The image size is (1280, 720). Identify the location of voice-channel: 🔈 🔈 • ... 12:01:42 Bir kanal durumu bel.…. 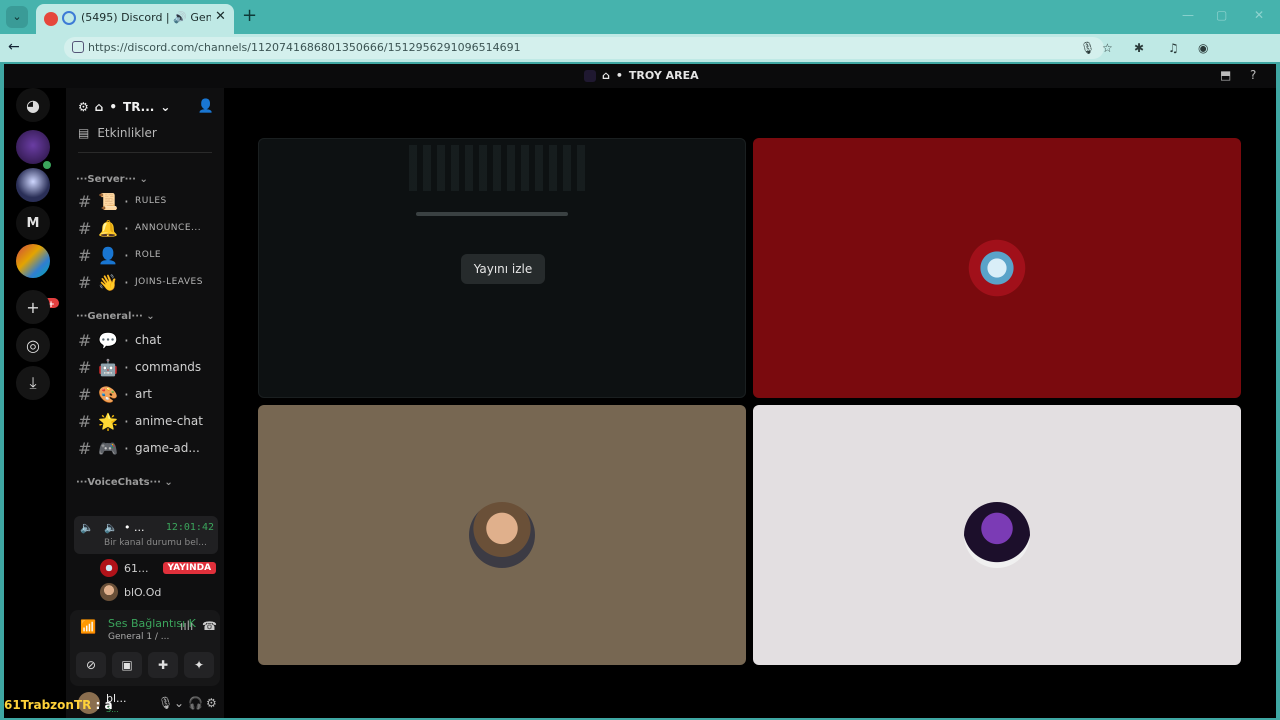
(146, 535).